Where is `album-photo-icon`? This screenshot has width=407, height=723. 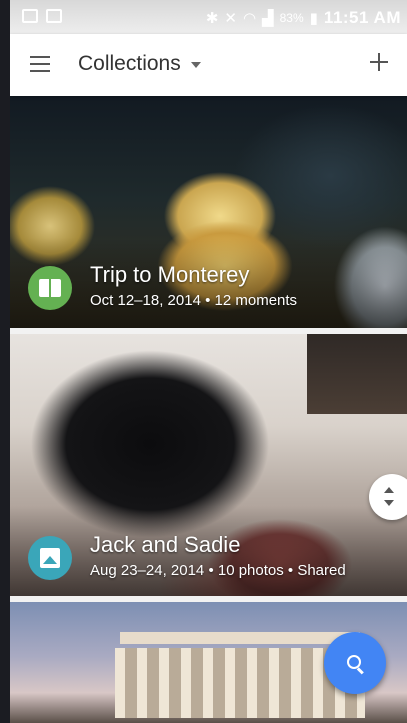
album-photo-icon is located at coordinates (50, 558).